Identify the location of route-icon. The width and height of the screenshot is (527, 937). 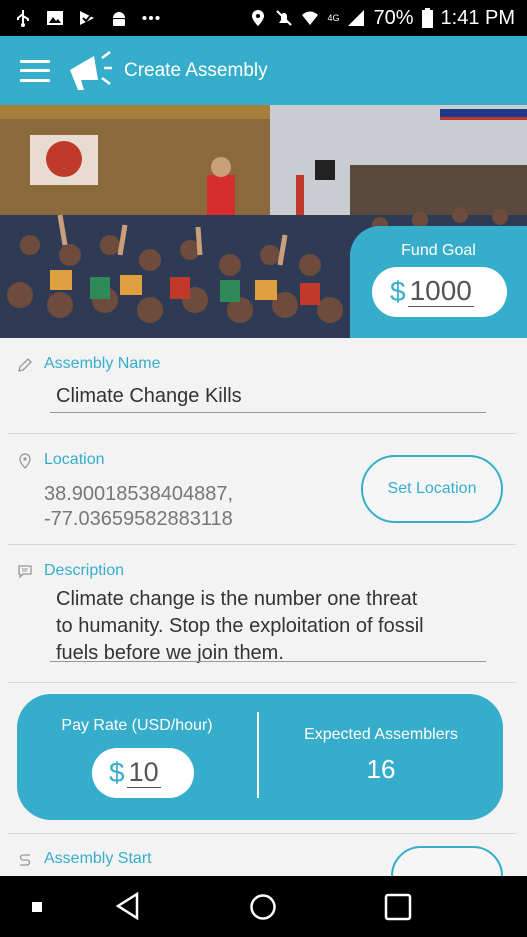
(25, 860).